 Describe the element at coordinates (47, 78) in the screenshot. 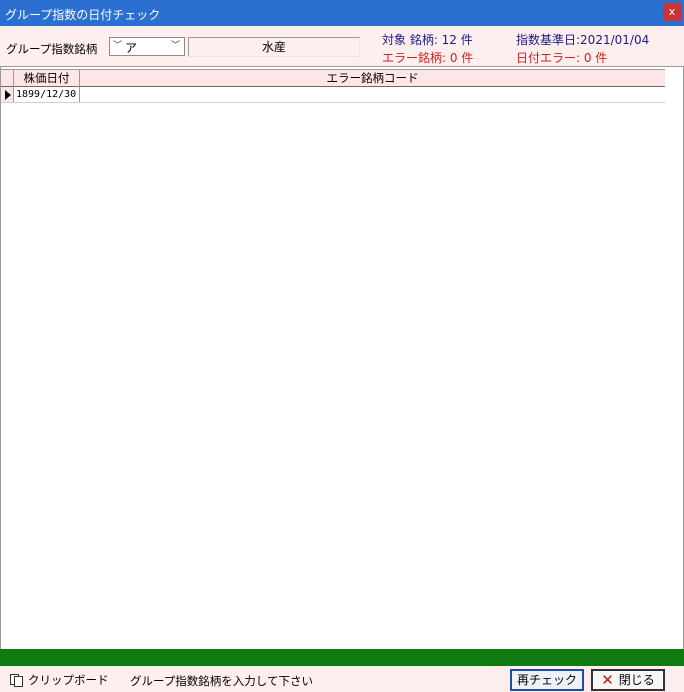

I see `column-header-date: 株価日付` at that location.